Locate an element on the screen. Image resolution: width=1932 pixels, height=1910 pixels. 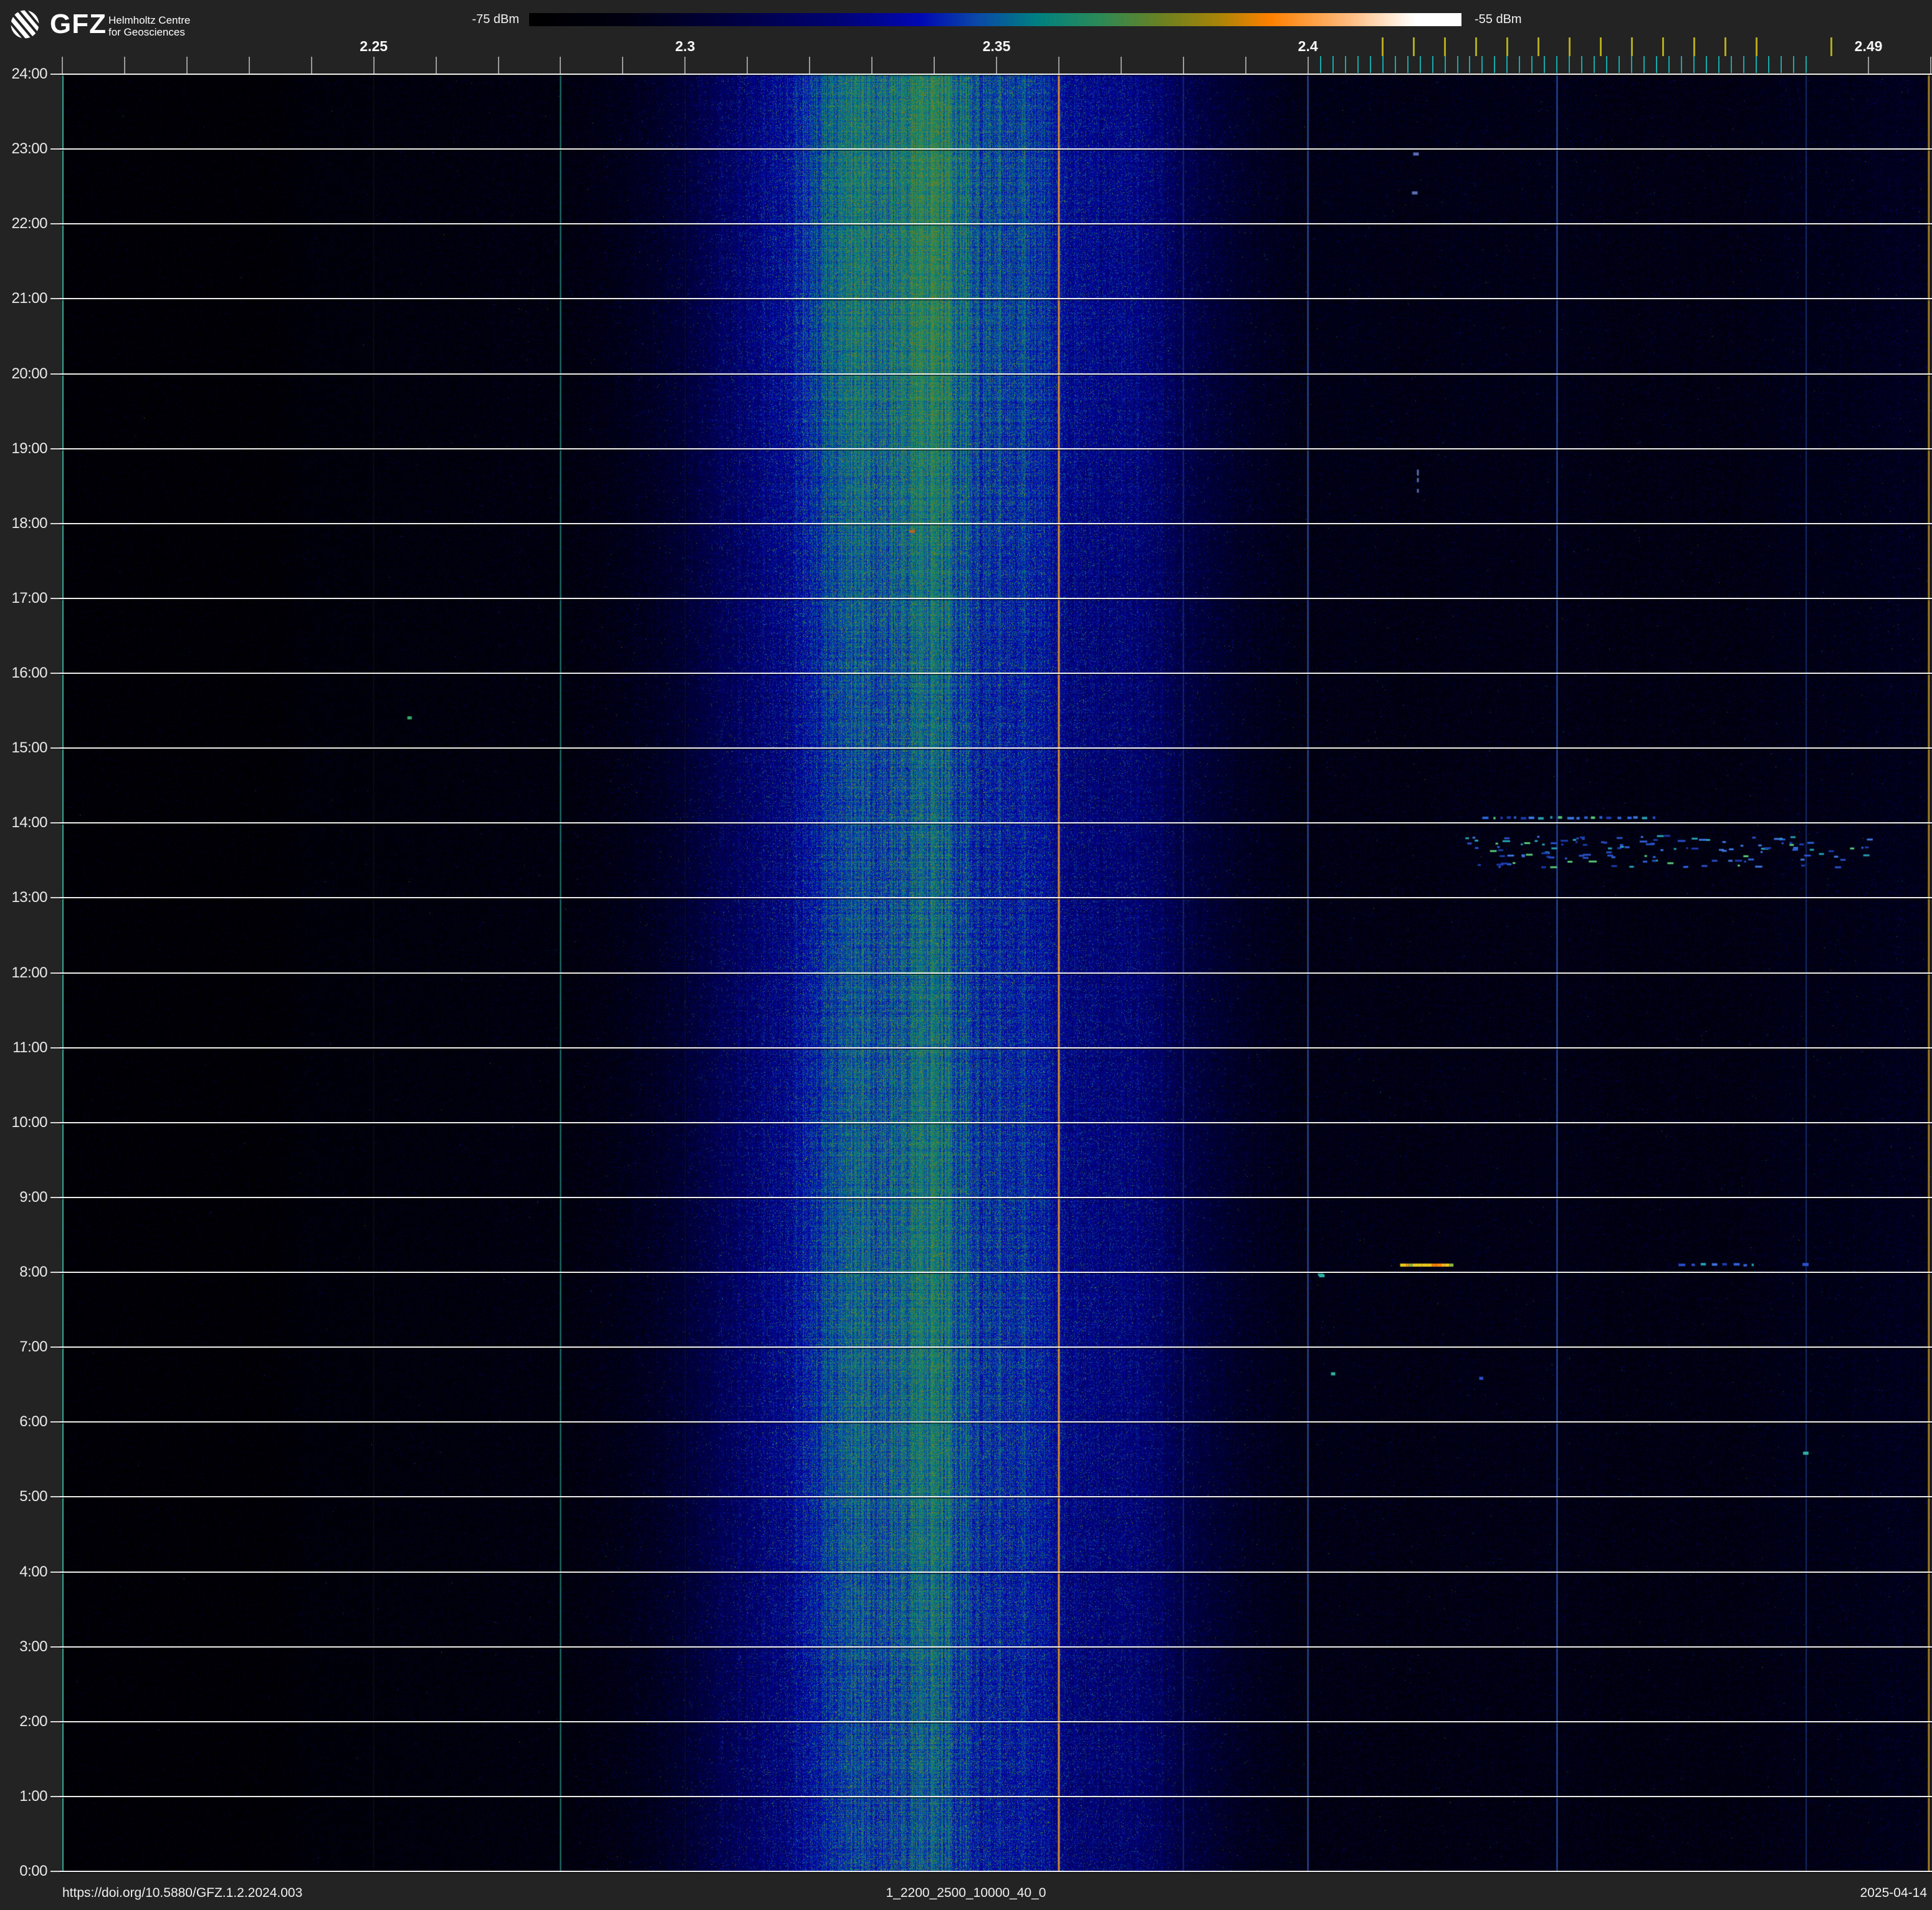
hour-label: 24:00 is located at coordinates (29, 73).